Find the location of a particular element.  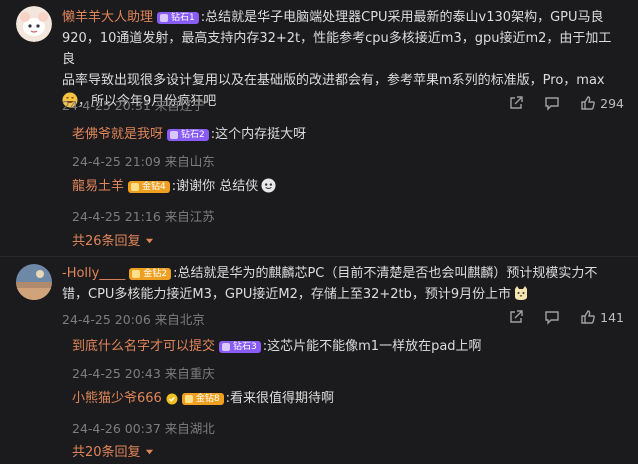

reply-meta: 24-4-25 20:43 来自重庆 is located at coordinates (143, 373).